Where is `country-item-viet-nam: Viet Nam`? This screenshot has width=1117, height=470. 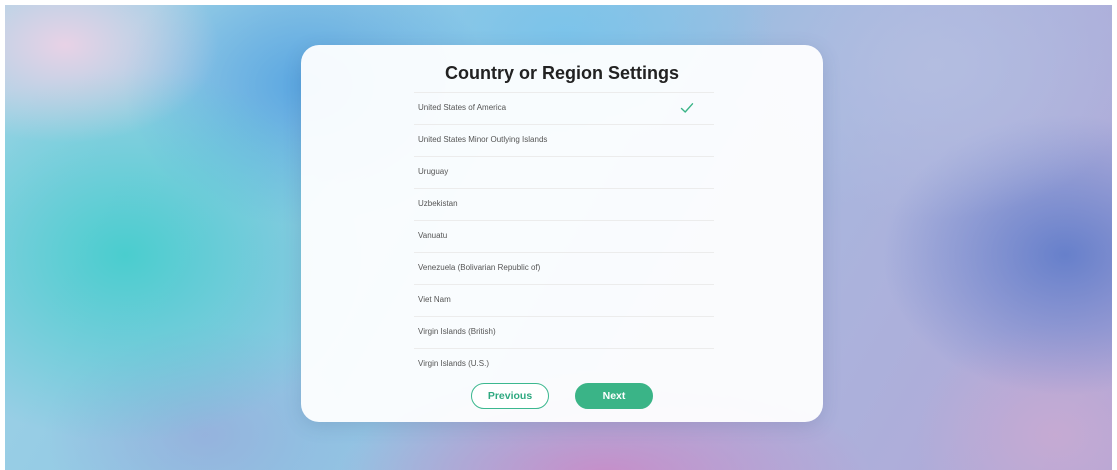 country-item-viet-nam: Viet Nam is located at coordinates (564, 300).